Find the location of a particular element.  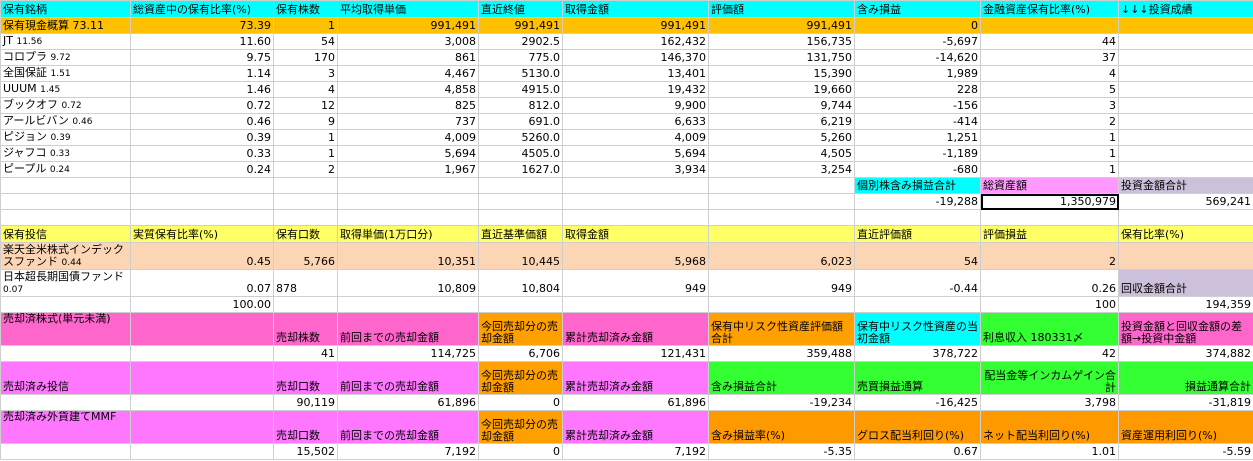

header-cell: 直近終値 is located at coordinates (520, 9).